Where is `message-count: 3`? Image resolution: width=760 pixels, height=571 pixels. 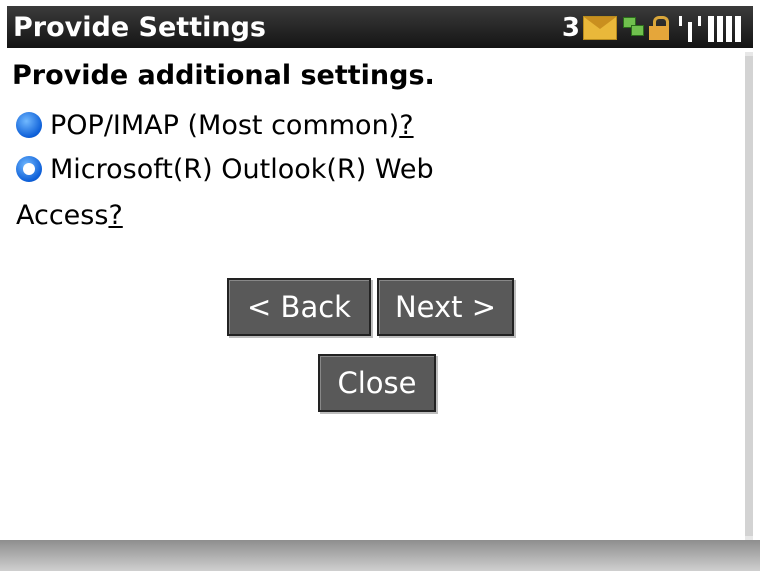 message-count: 3 is located at coordinates (570, 28).